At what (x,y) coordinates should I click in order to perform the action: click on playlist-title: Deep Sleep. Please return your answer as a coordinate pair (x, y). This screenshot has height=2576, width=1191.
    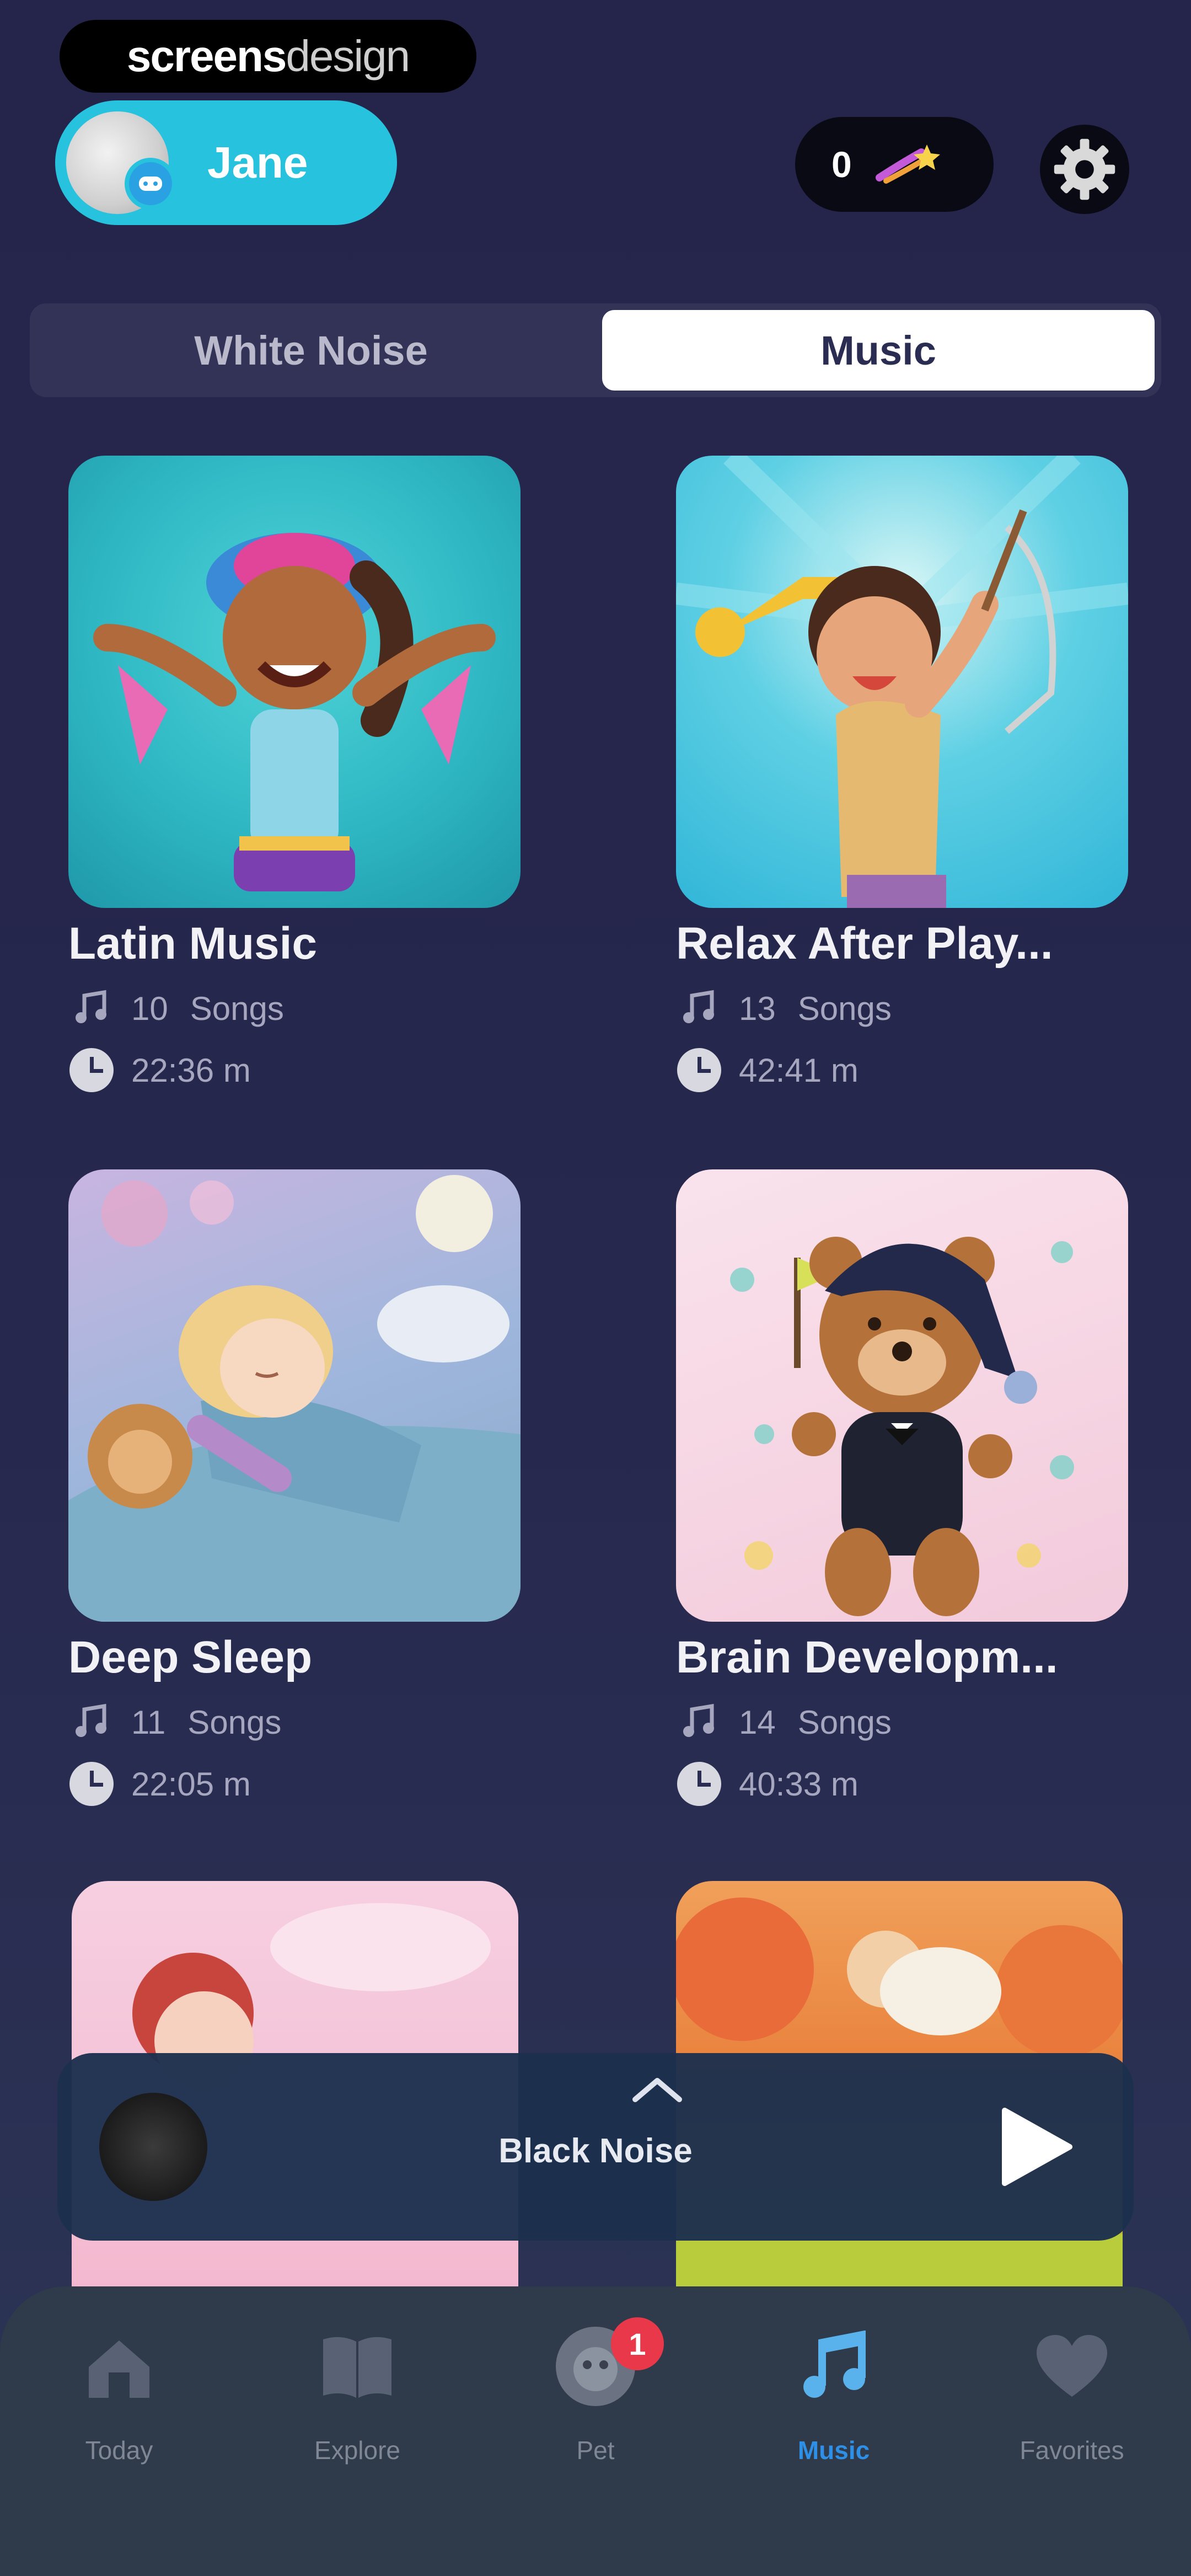
    Looking at the image, I should click on (190, 1657).